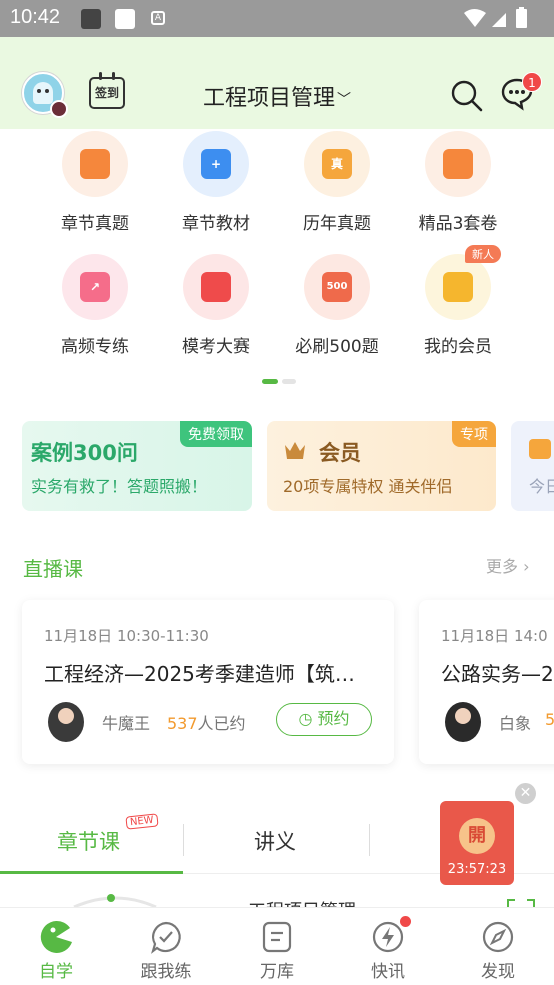  I want to click on progress-ring, so click(115, 900).